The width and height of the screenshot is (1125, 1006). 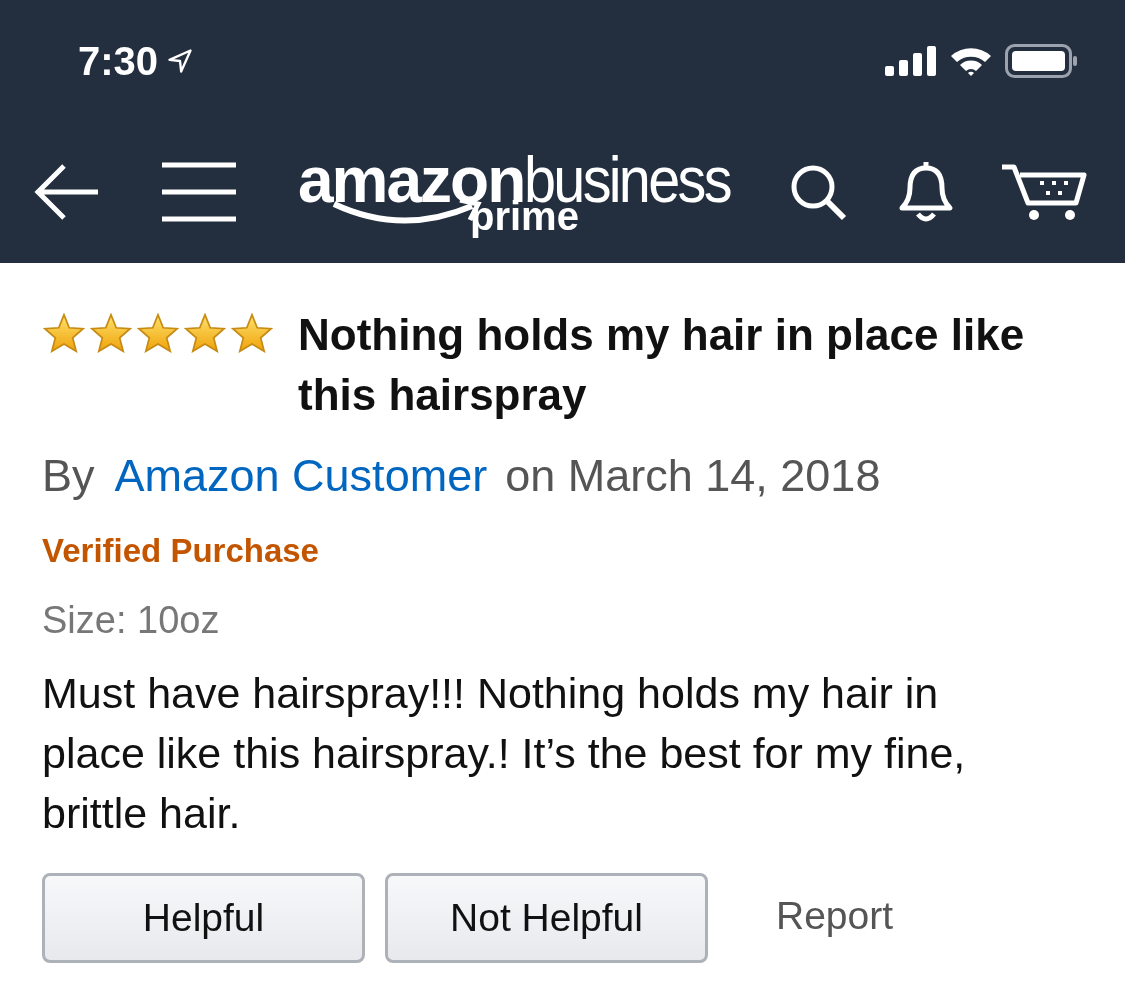 What do you see at coordinates (693, 475) in the screenshot?
I see `review-date: on March 14, 2018` at bounding box center [693, 475].